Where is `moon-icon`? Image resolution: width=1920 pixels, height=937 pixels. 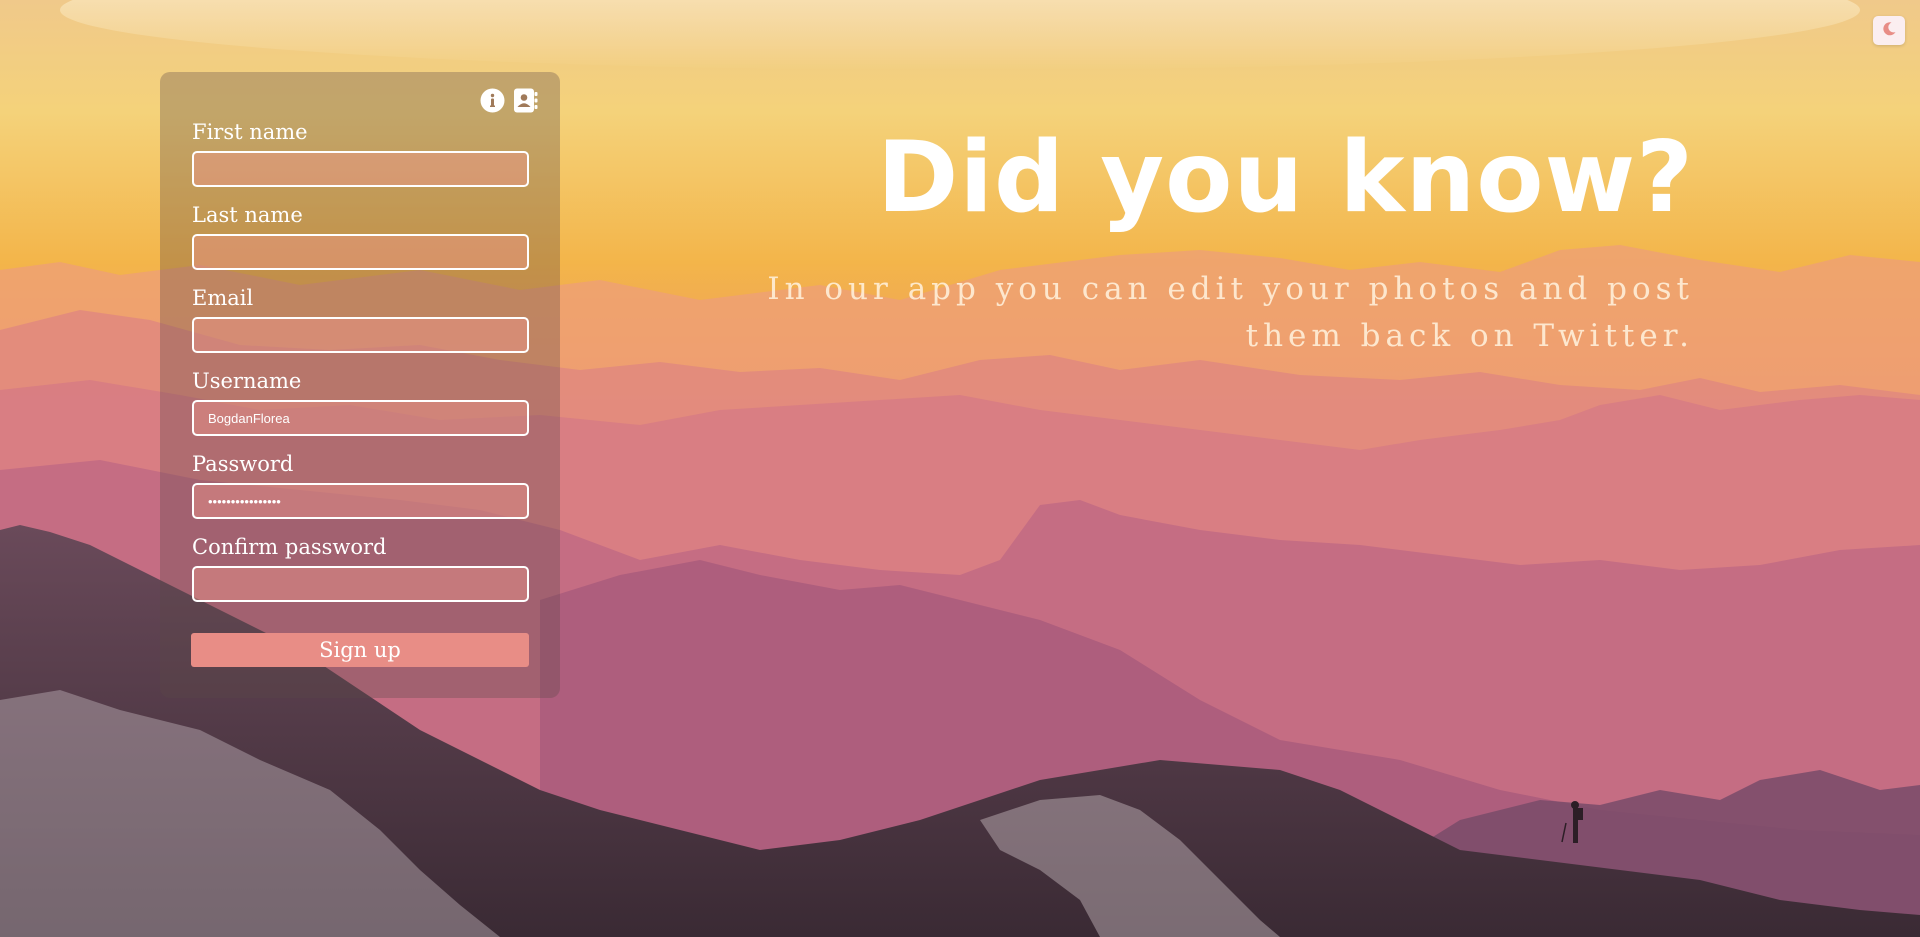 moon-icon is located at coordinates (1889, 31).